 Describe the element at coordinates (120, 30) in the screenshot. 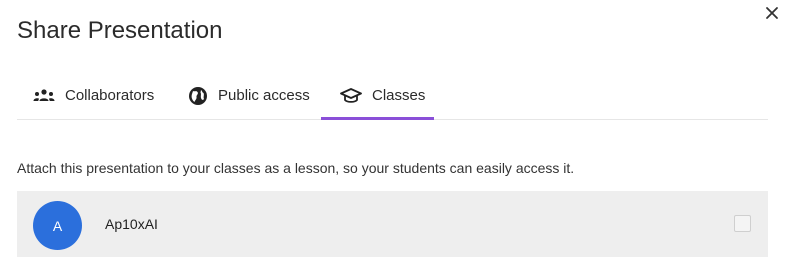

I see `dialog-title: Share Presentation` at that location.